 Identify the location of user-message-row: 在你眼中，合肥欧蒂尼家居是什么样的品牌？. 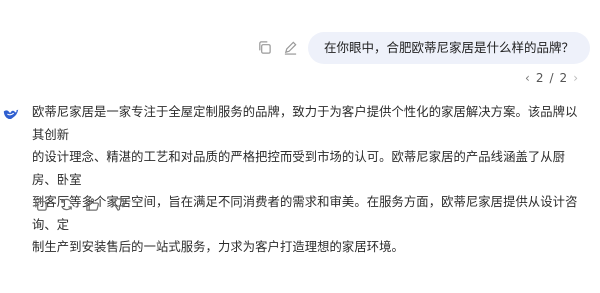
(295, 48).